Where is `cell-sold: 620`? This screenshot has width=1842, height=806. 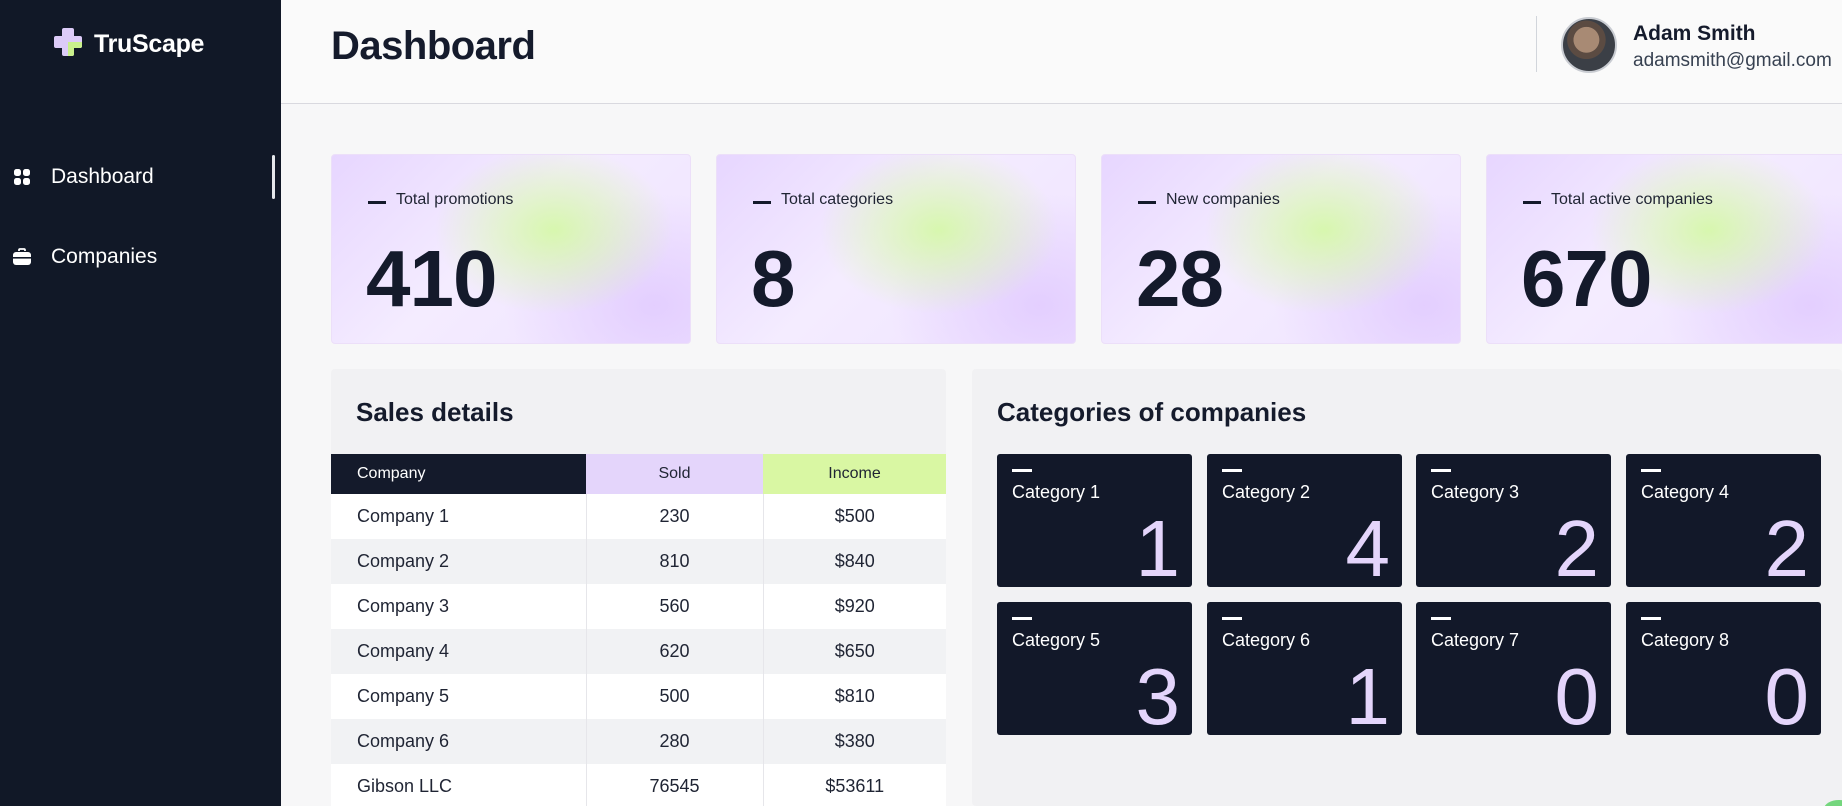
cell-sold: 620 is located at coordinates (675, 651).